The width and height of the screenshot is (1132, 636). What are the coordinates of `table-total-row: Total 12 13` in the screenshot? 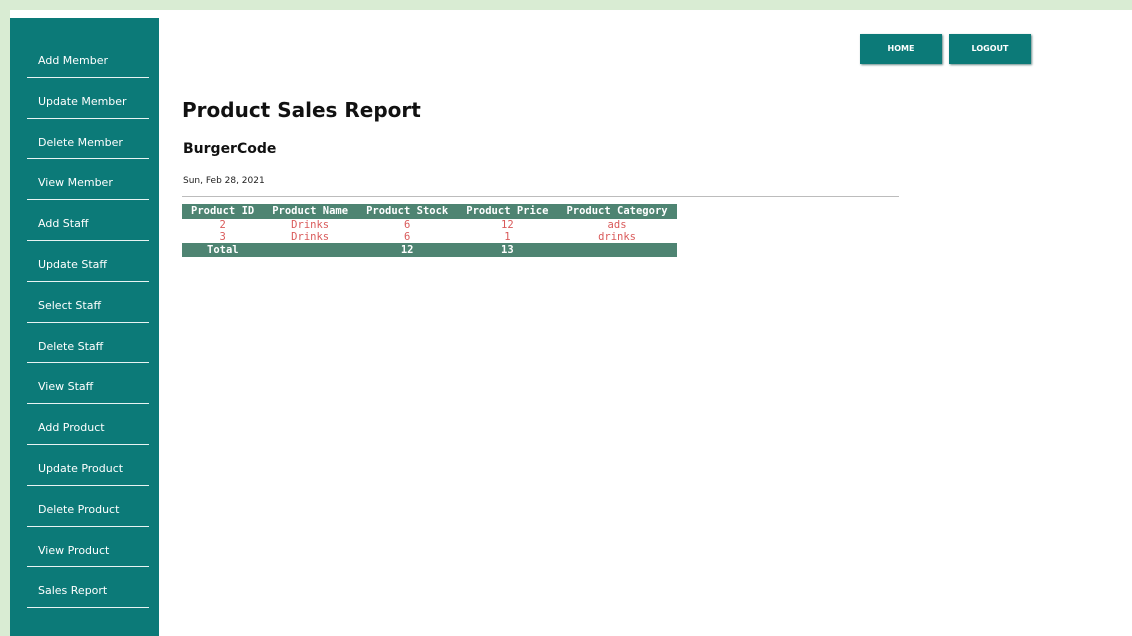 It's located at (429, 250).